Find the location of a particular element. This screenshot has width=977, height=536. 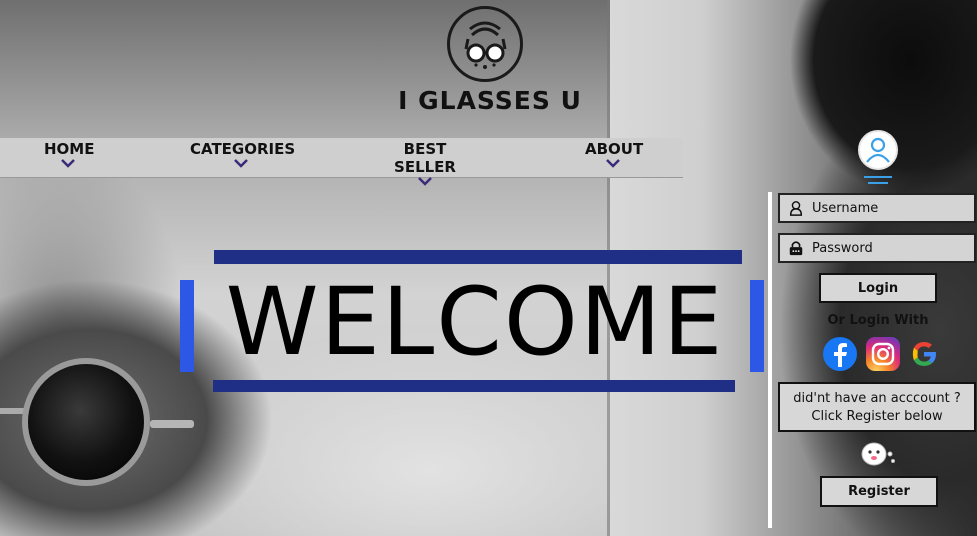

instagram-icon is located at coordinates (883, 354).